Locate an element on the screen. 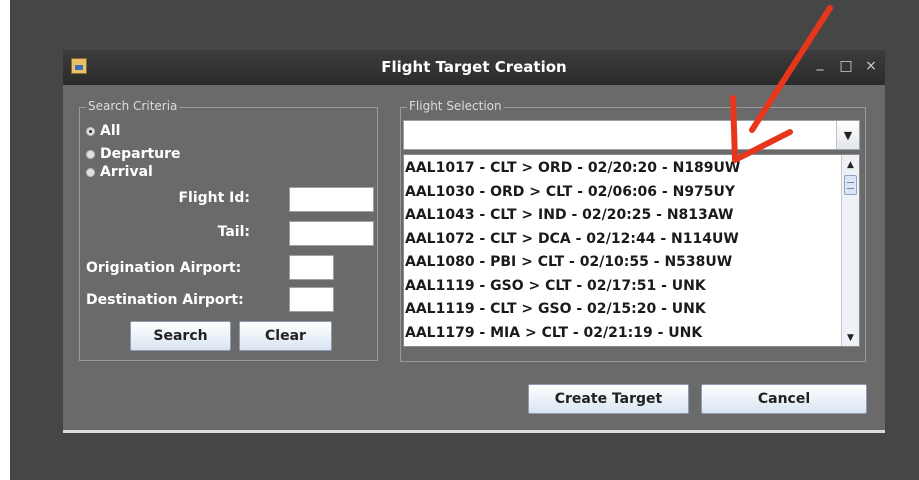  radio-departure: Departure is located at coordinates (133, 154).